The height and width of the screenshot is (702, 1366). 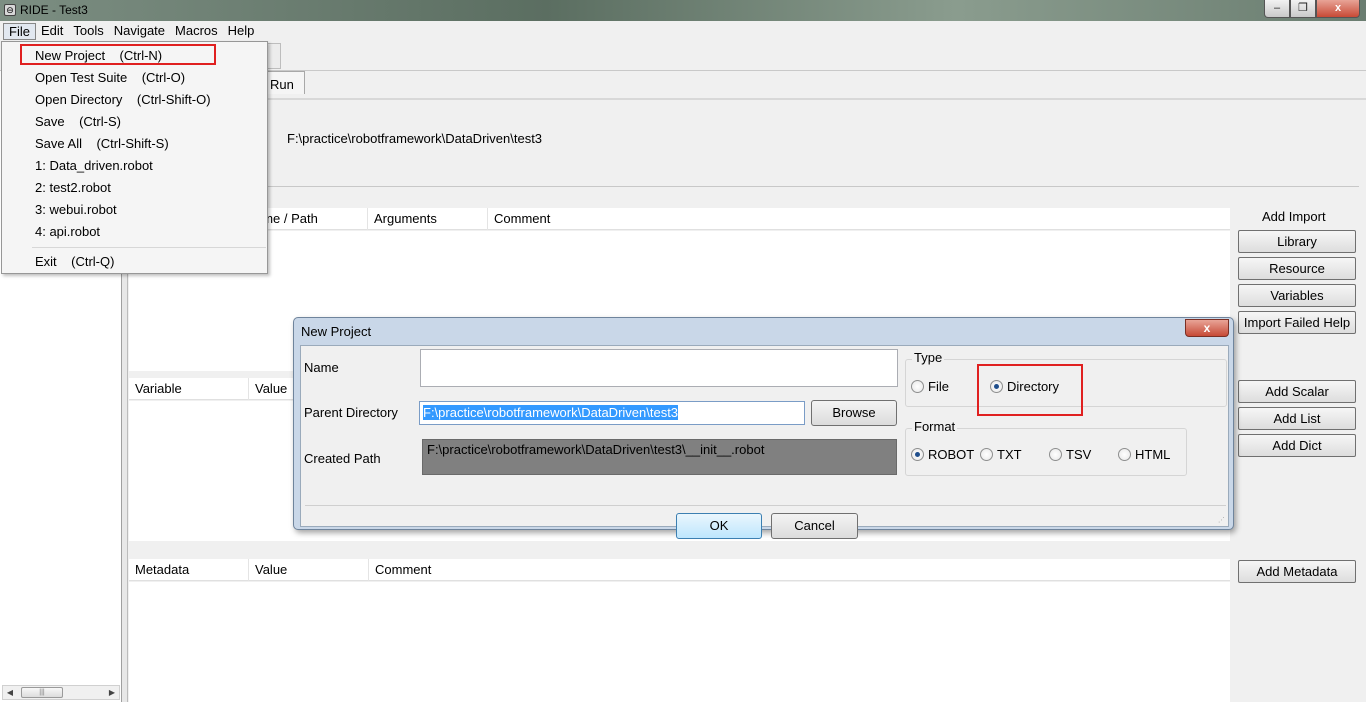 I want to click on column-metadata-comment: Comment, so click(x=799, y=570).